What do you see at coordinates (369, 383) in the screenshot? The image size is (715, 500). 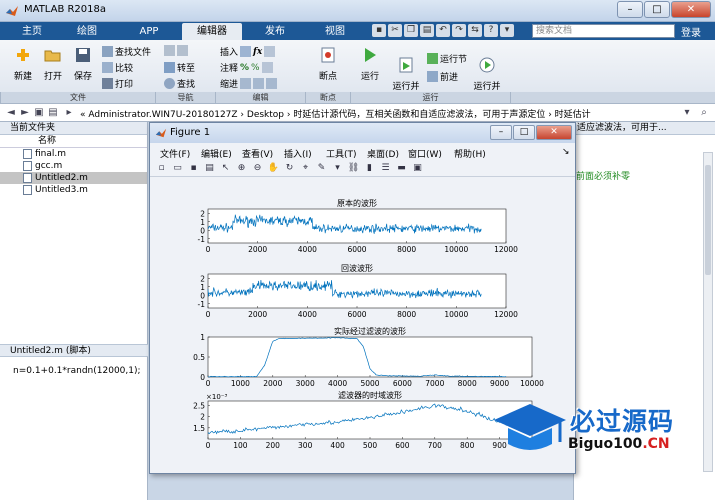 I see `x-tick-label: 5000` at bounding box center [369, 383].